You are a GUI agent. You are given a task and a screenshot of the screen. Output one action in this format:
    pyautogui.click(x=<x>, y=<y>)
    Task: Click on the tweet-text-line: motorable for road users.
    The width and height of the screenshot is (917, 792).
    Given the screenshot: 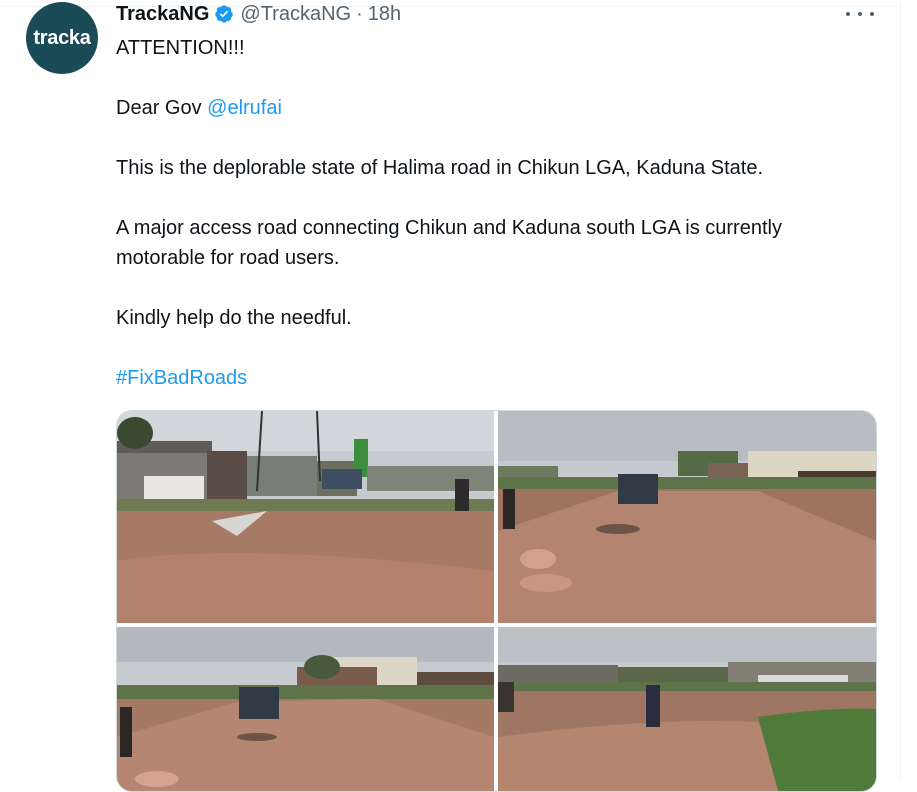 What is the action you would take?
    pyautogui.click(x=228, y=258)
    